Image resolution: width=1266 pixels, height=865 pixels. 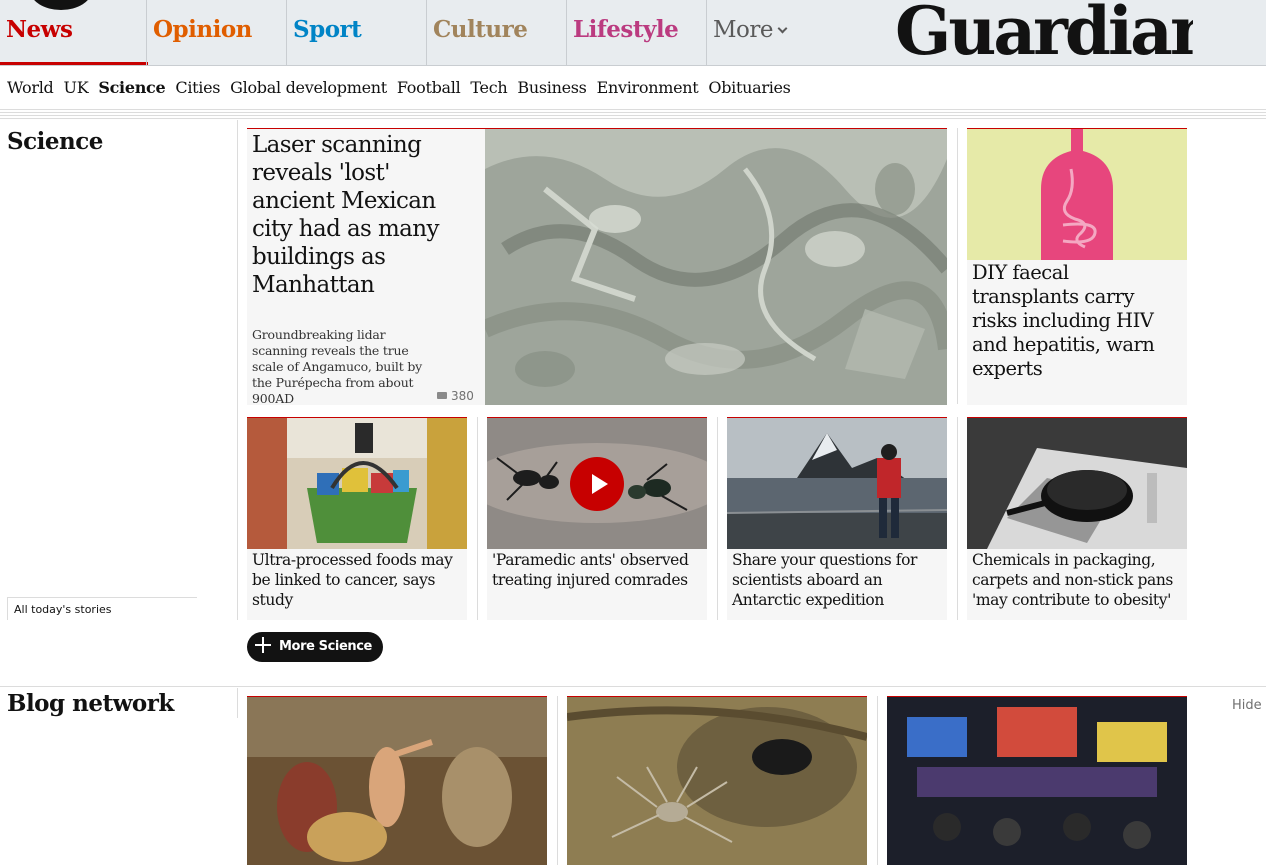 I want to click on digestive-illustration, so click(x=1077, y=194).